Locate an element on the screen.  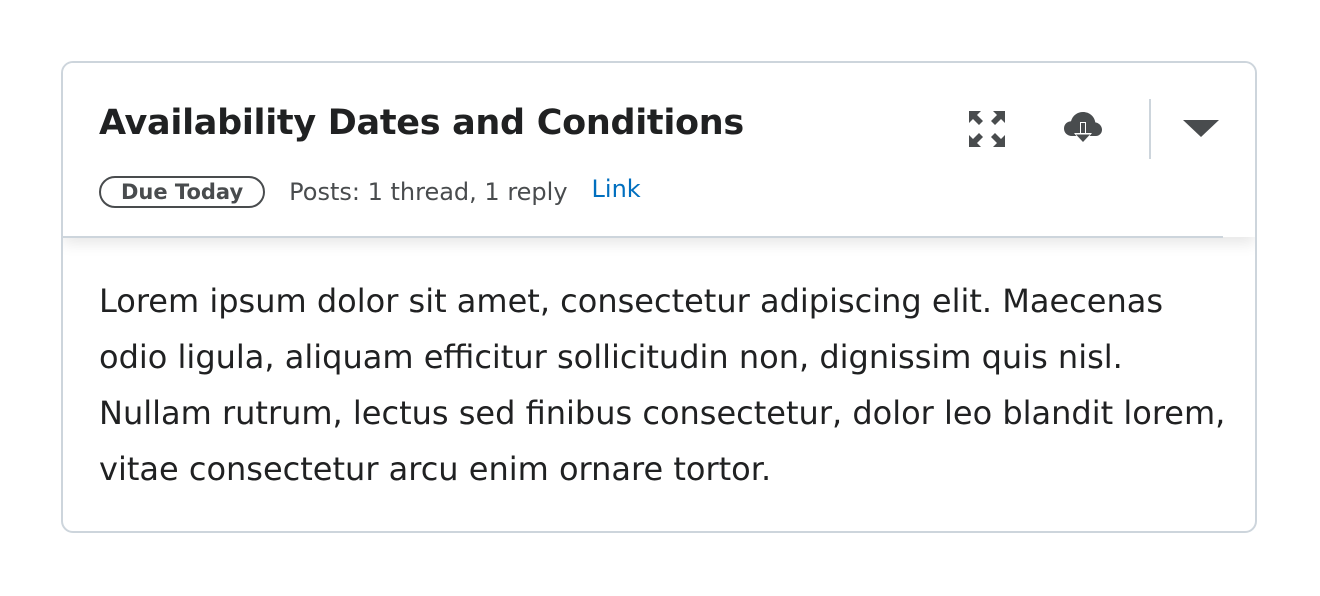
header-rule is located at coordinates (643, 237).